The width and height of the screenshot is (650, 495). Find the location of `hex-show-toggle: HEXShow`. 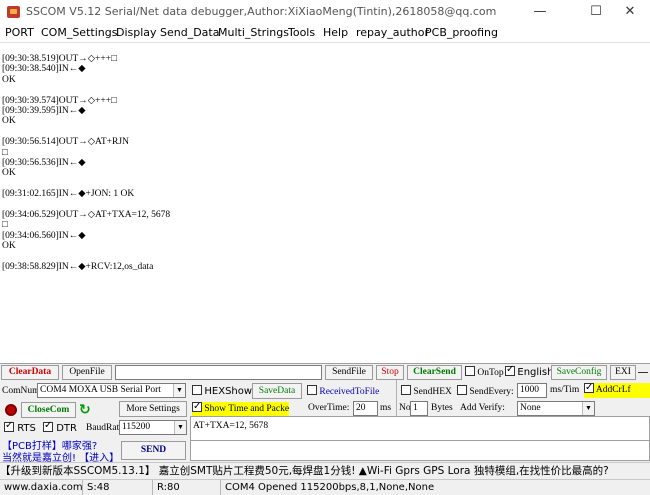

hex-show-toggle: HEXShow is located at coordinates (222, 391).